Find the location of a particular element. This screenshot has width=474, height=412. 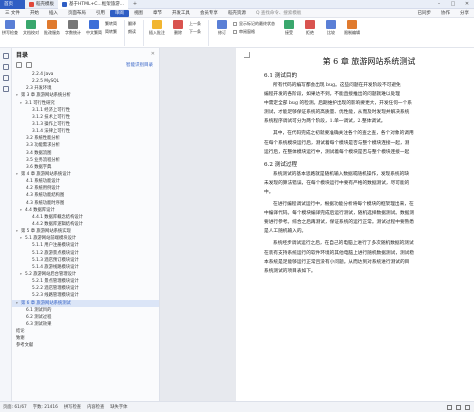

bookmark-icon is located at coordinates (5, 67).